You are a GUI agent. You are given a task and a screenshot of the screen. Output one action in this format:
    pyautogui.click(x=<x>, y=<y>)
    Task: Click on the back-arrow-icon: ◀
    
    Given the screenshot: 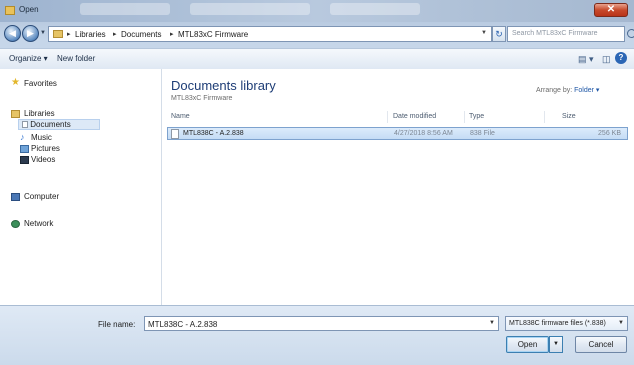 What is the action you would take?
    pyautogui.click(x=12, y=33)
    